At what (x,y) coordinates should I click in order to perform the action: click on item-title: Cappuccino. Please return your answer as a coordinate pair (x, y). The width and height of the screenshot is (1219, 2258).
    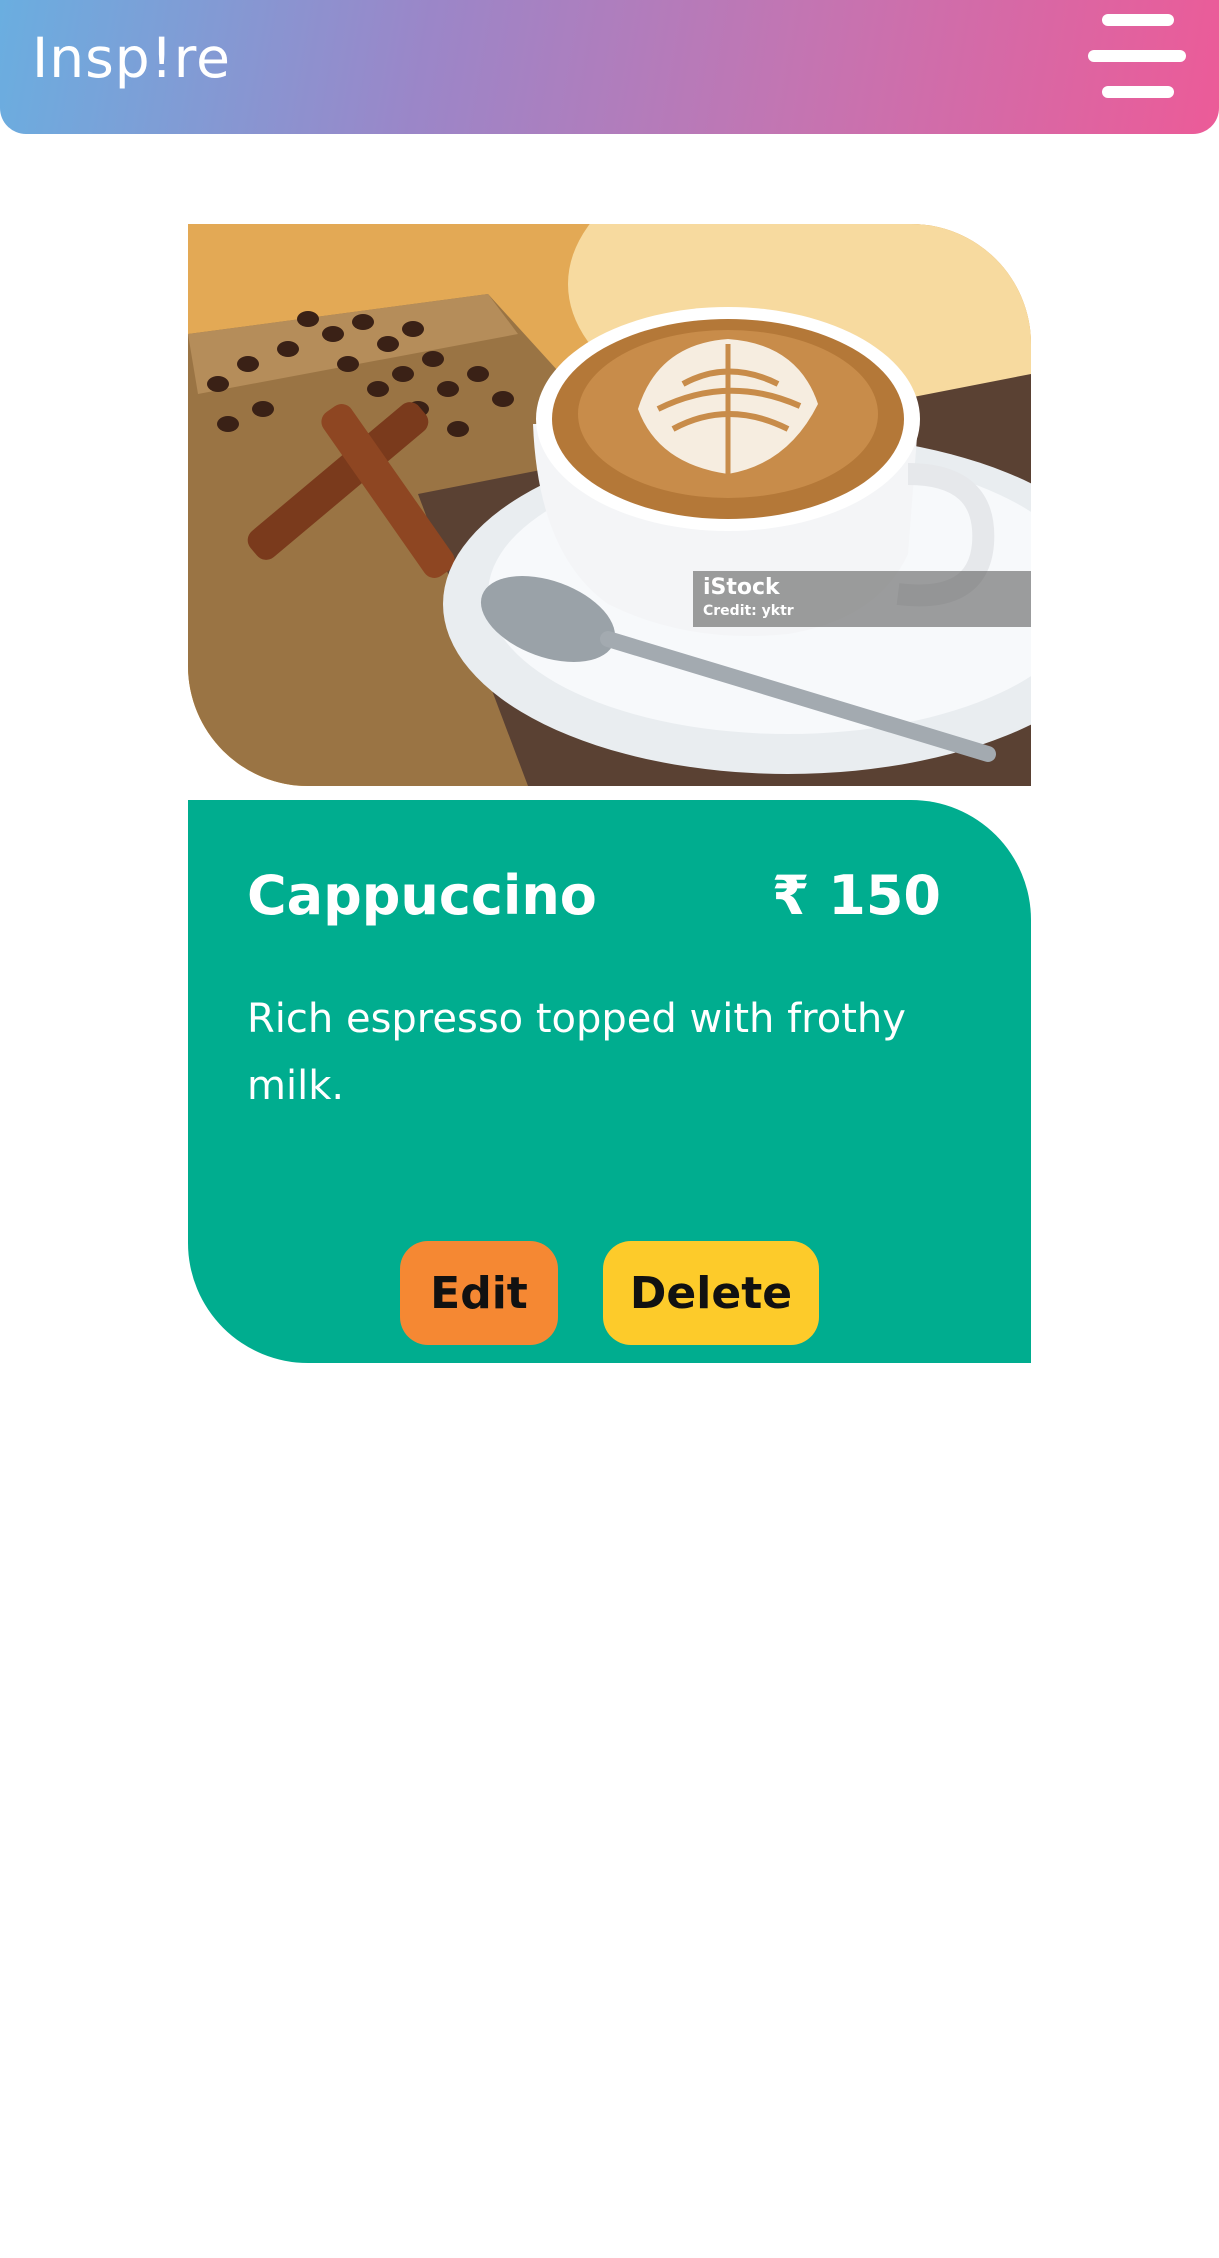
    Looking at the image, I should click on (422, 895).